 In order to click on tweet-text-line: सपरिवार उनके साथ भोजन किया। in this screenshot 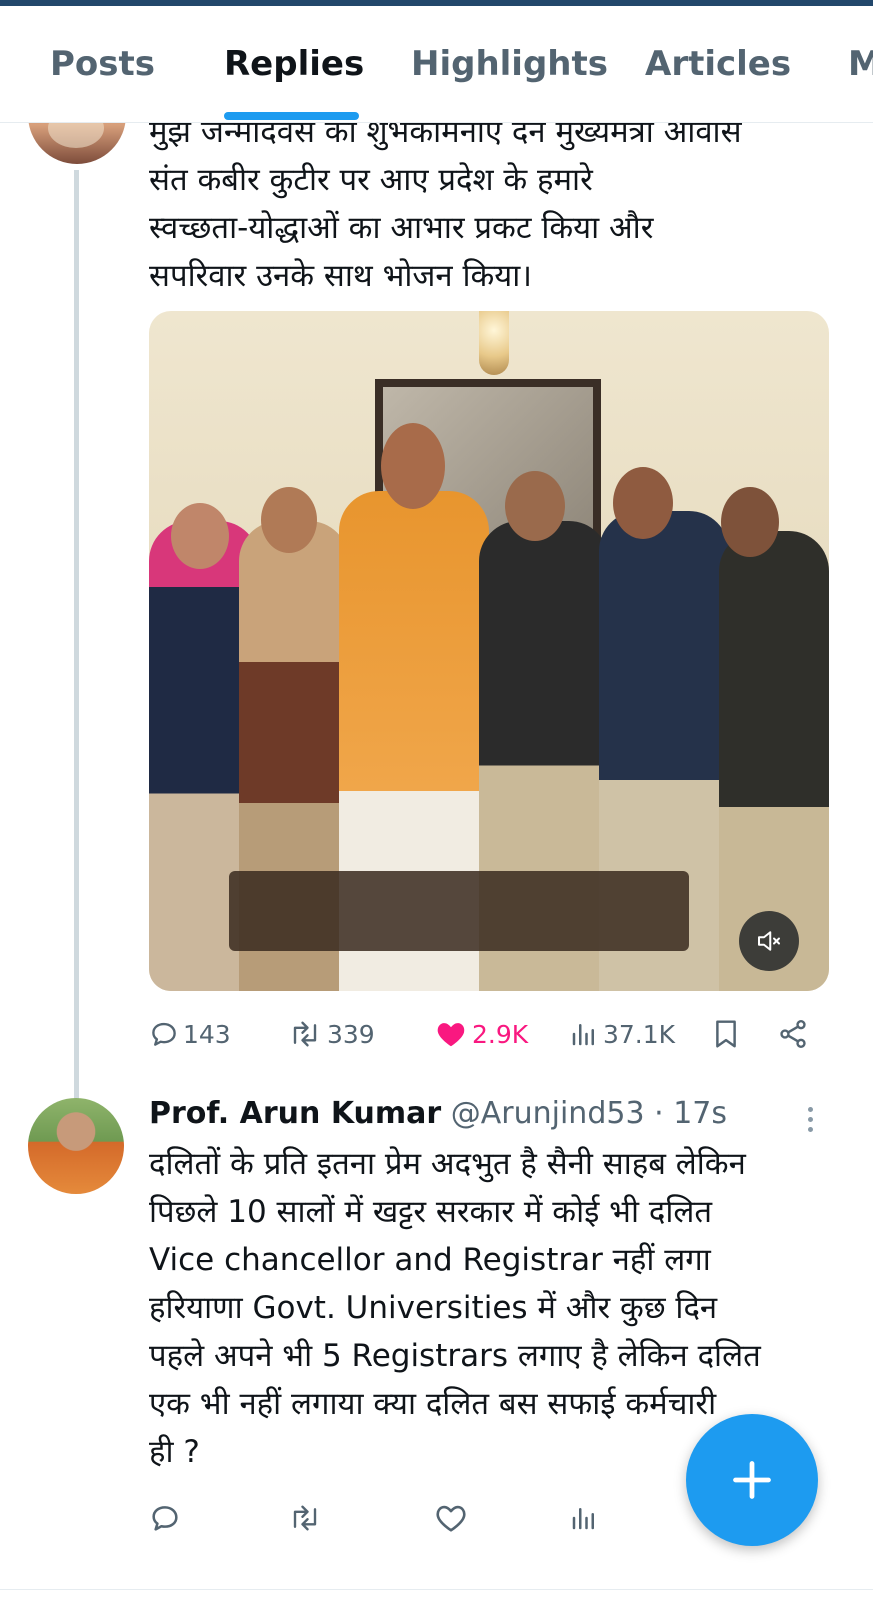, I will do `click(341, 276)`.